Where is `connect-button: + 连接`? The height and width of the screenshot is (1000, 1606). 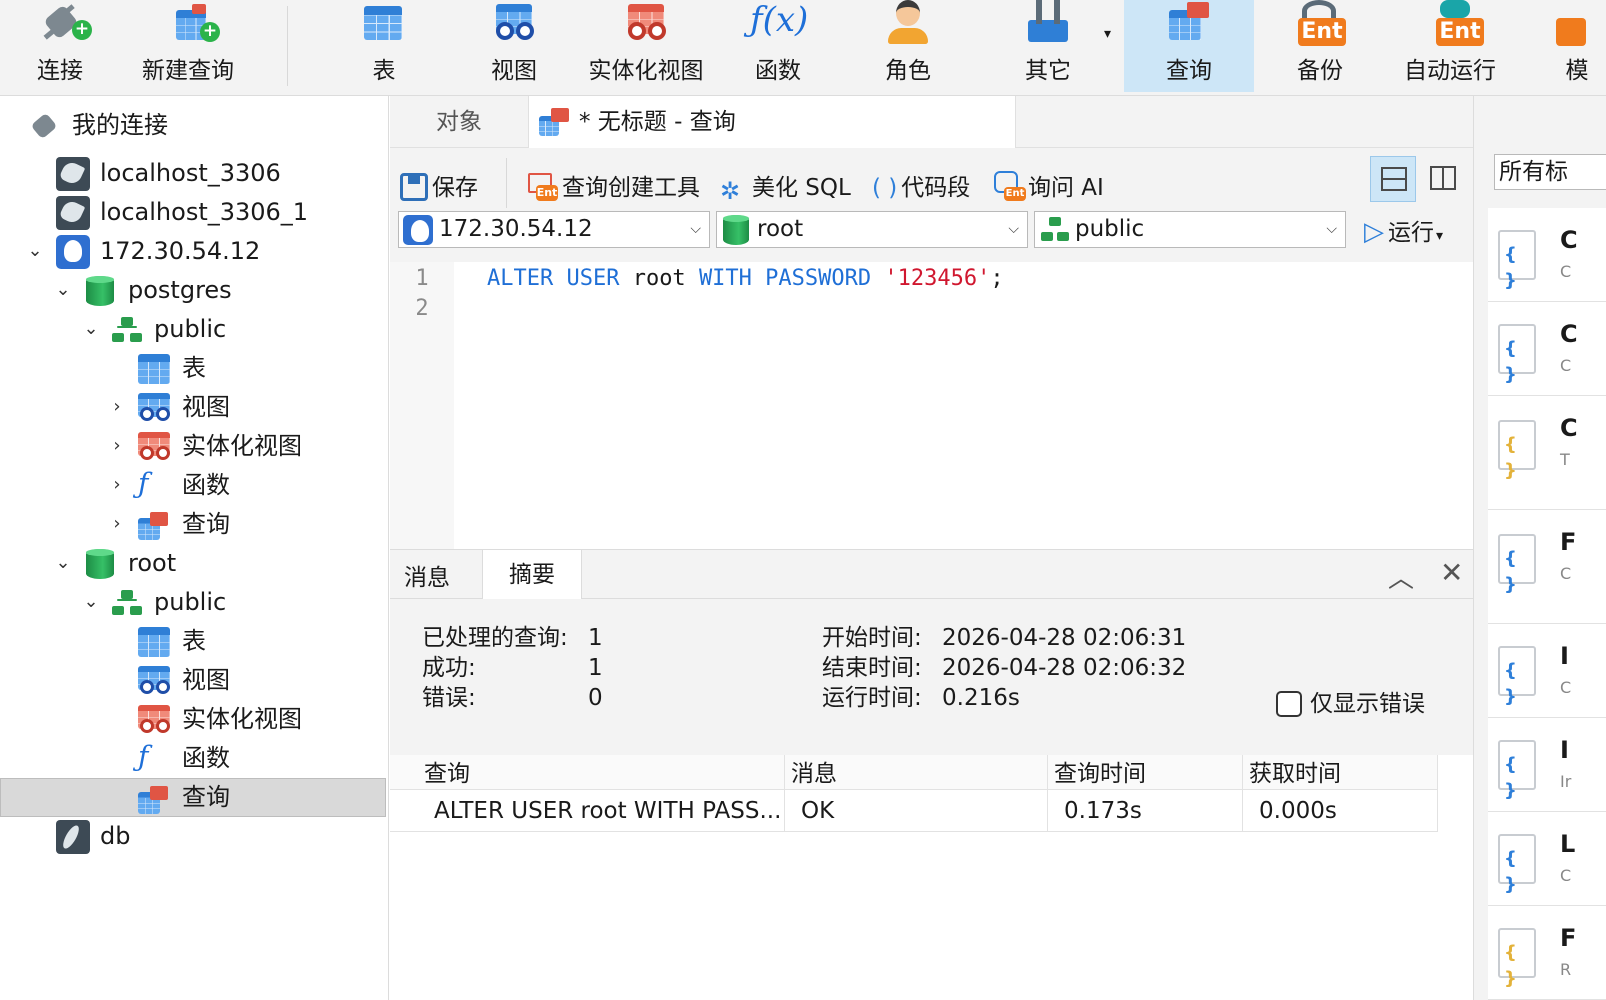
connect-button: + 连接 is located at coordinates (60, 46).